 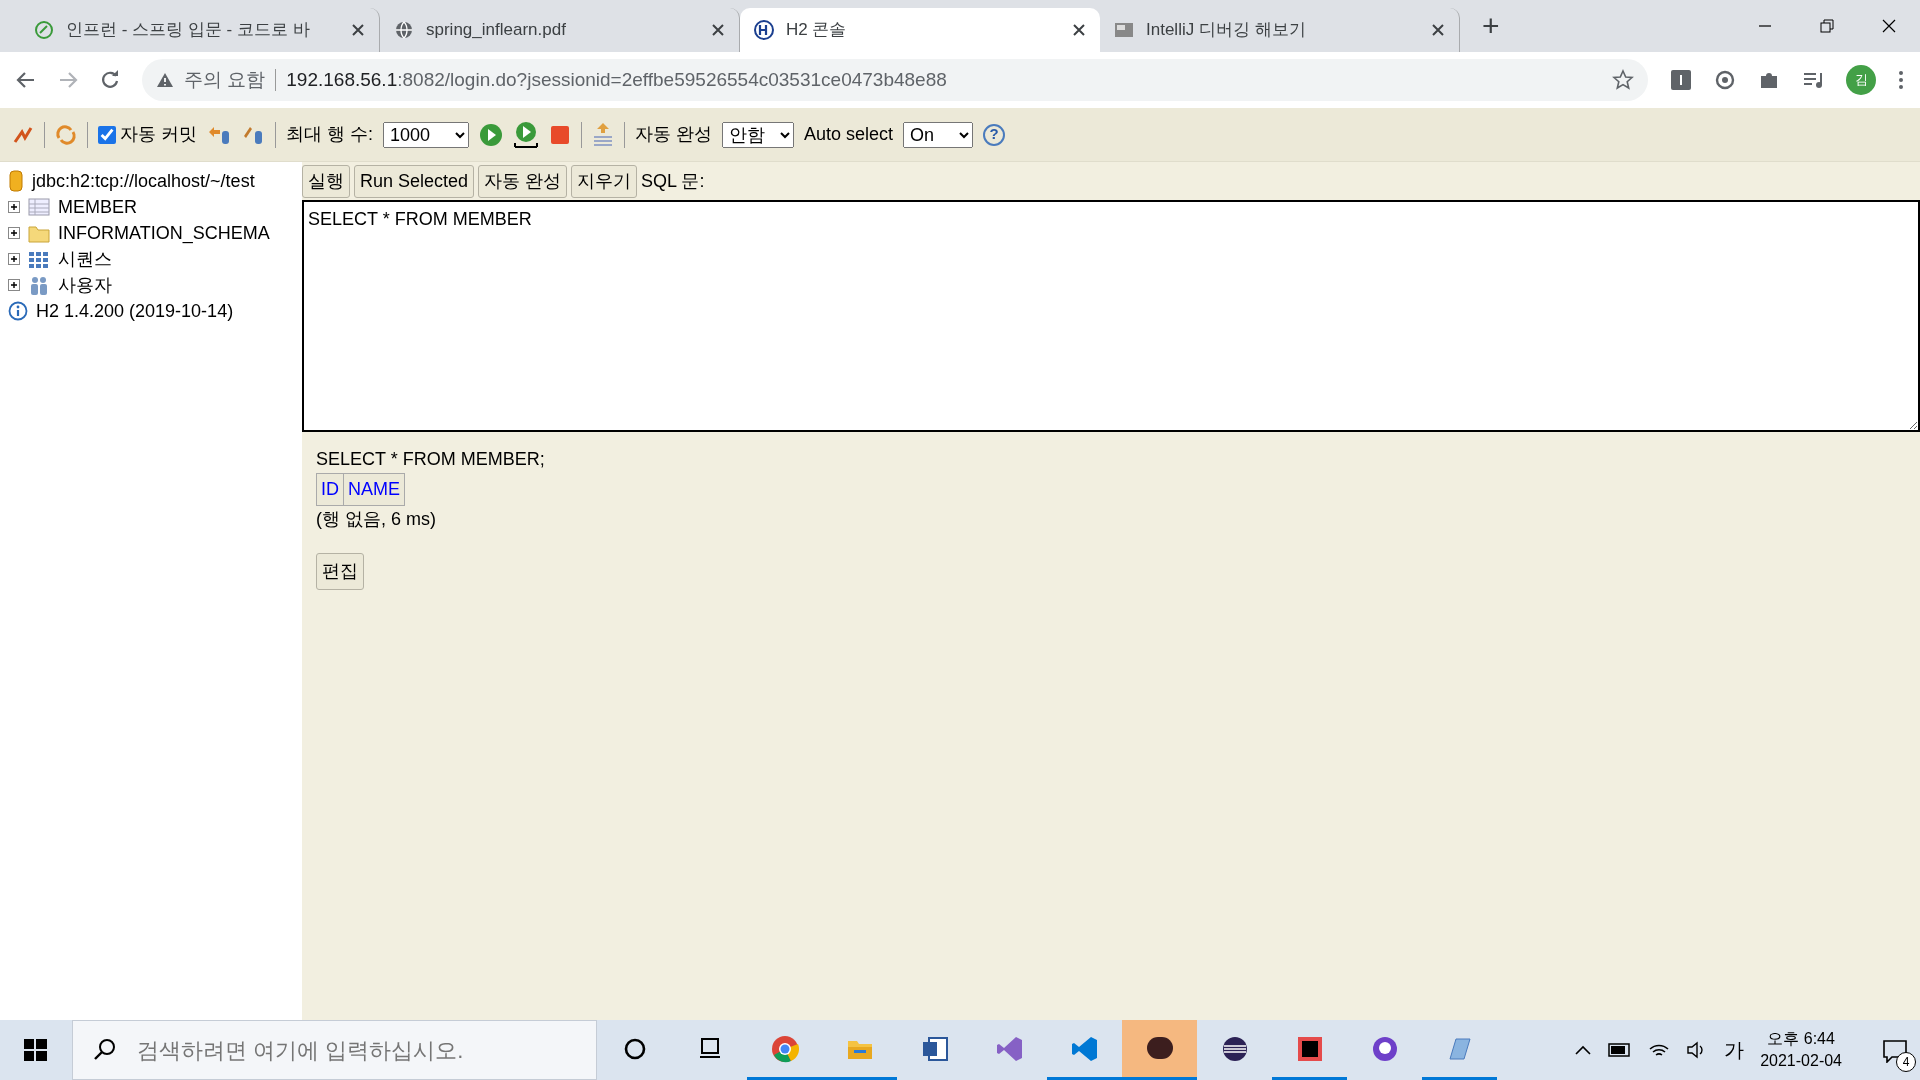 What do you see at coordinates (16, 181) in the screenshot?
I see `database-icon` at bounding box center [16, 181].